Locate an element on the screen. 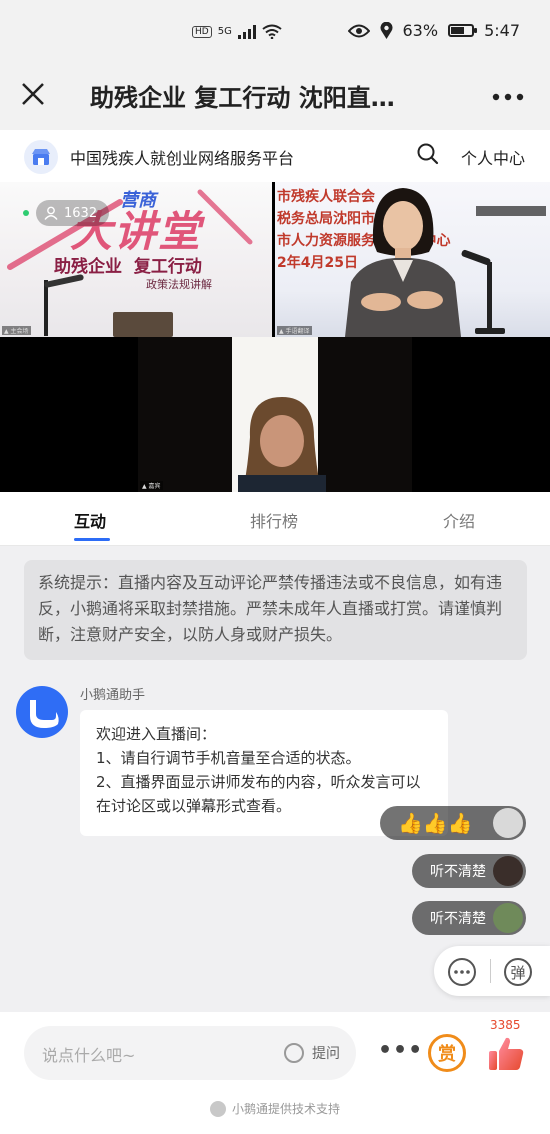  reward-button: 赏 is located at coordinates (447, 1053).